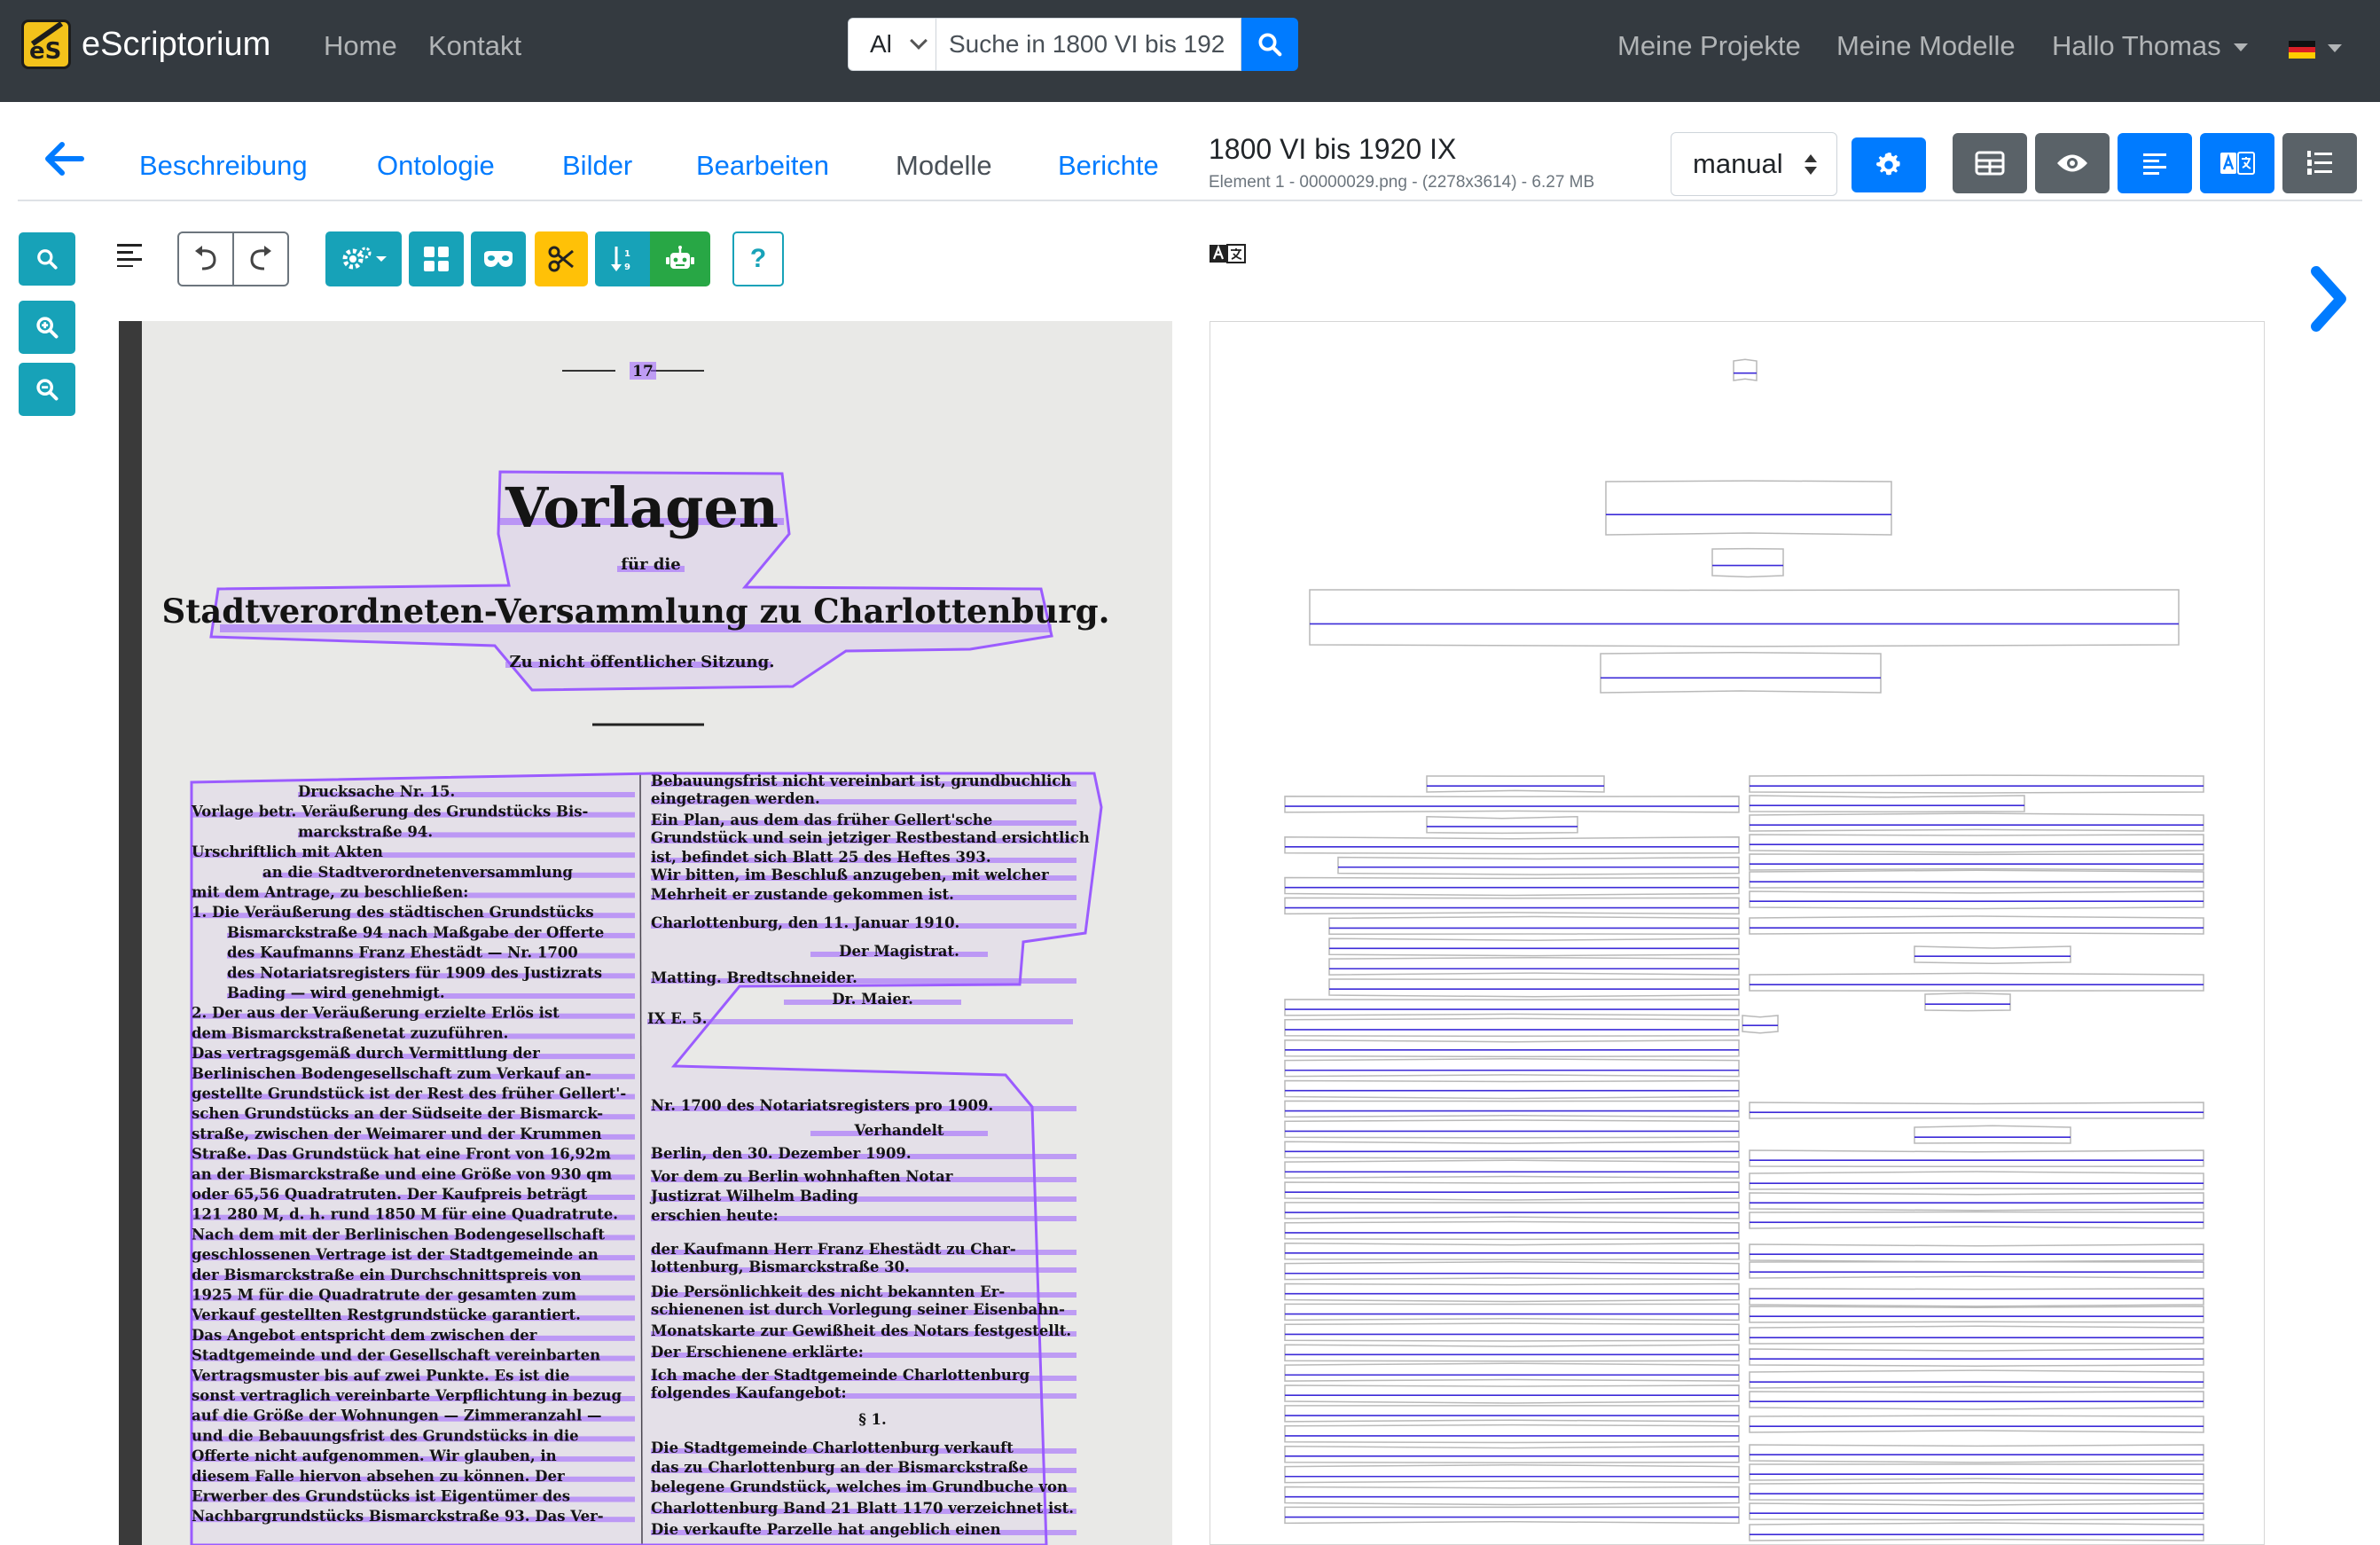 Image resolution: width=2380 pixels, height=1545 pixels. Describe the element at coordinates (758, 258) in the screenshot. I see `help-button: ?` at that location.